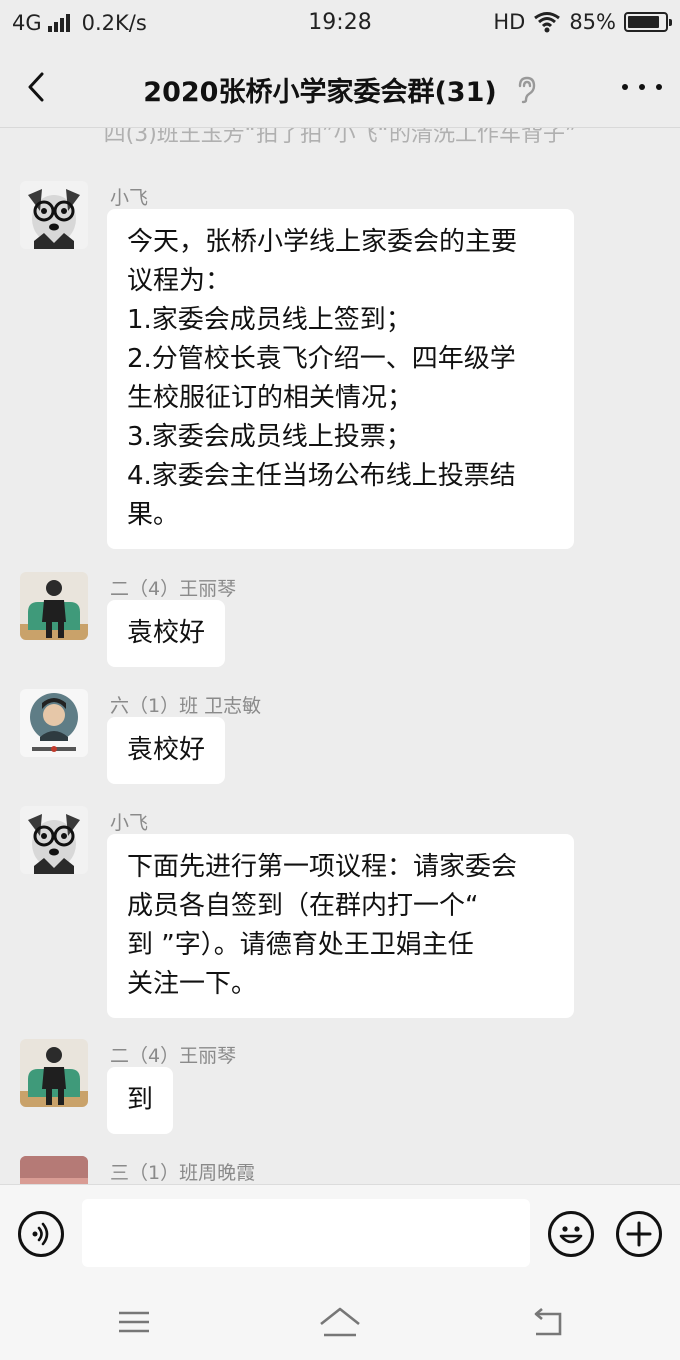 This screenshot has height=1360, width=680. I want to click on portrait-in-circle-avatar, so click(54, 723).